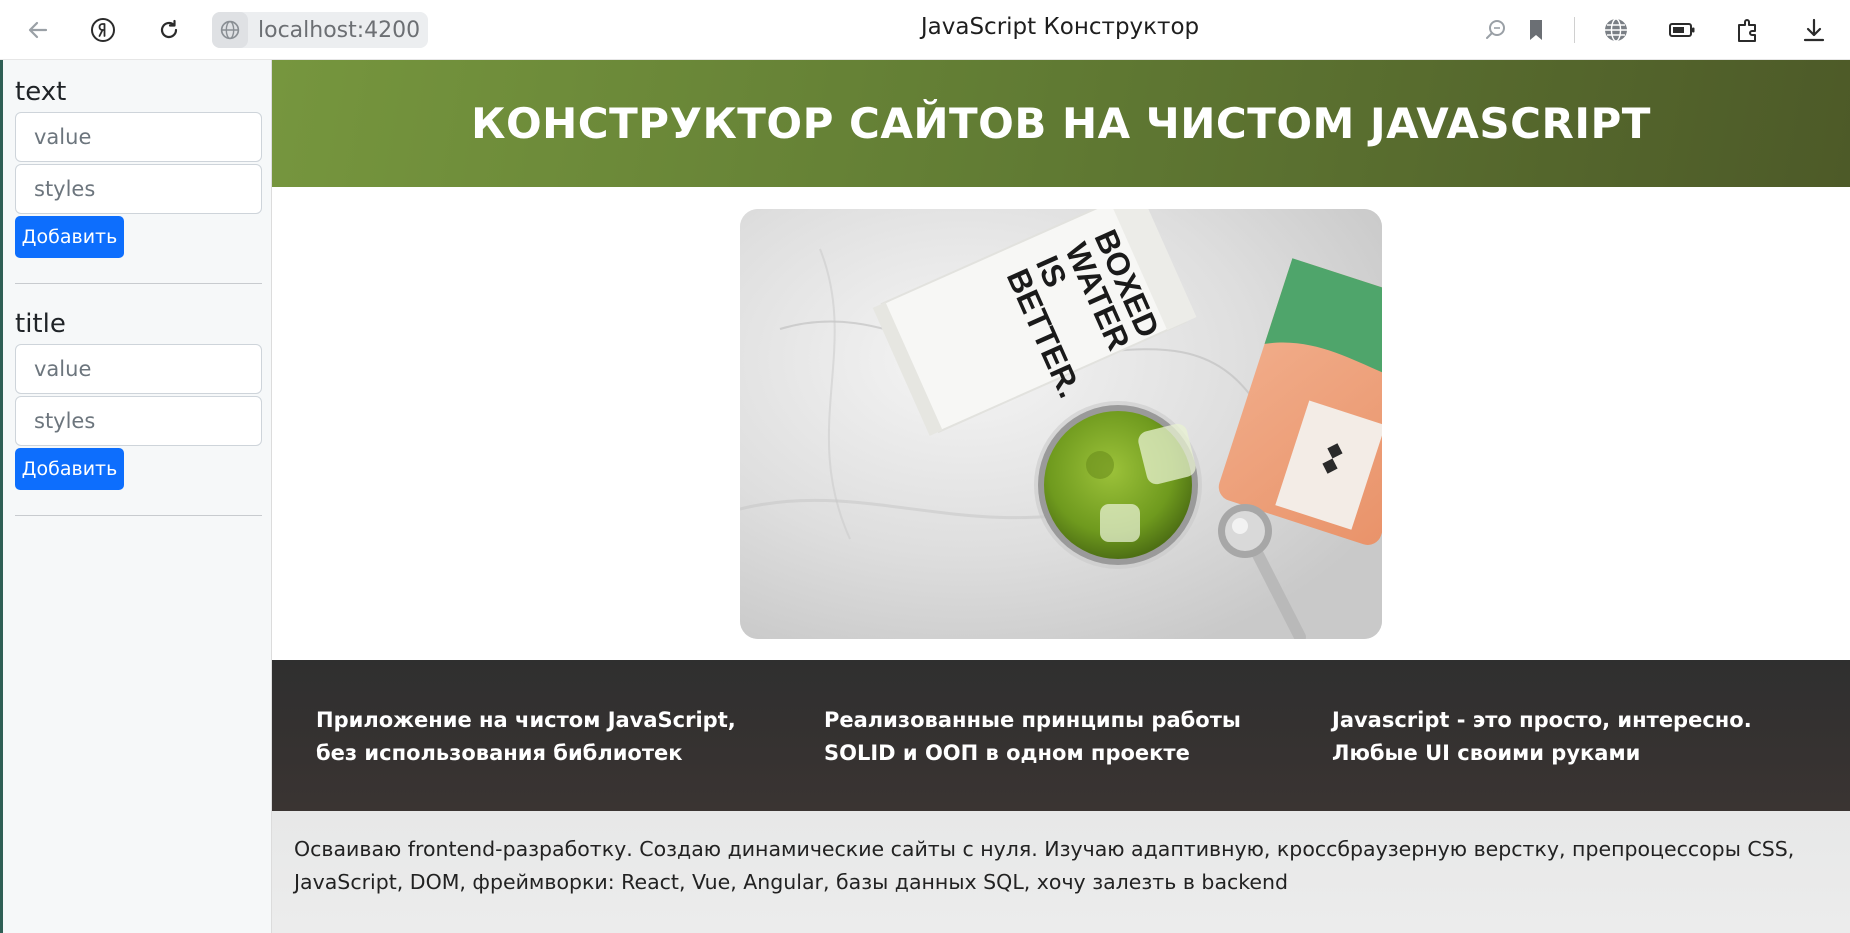  Describe the element at coordinates (69, 469) in the screenshot. I see `title-add-button: Добавить` at that location.